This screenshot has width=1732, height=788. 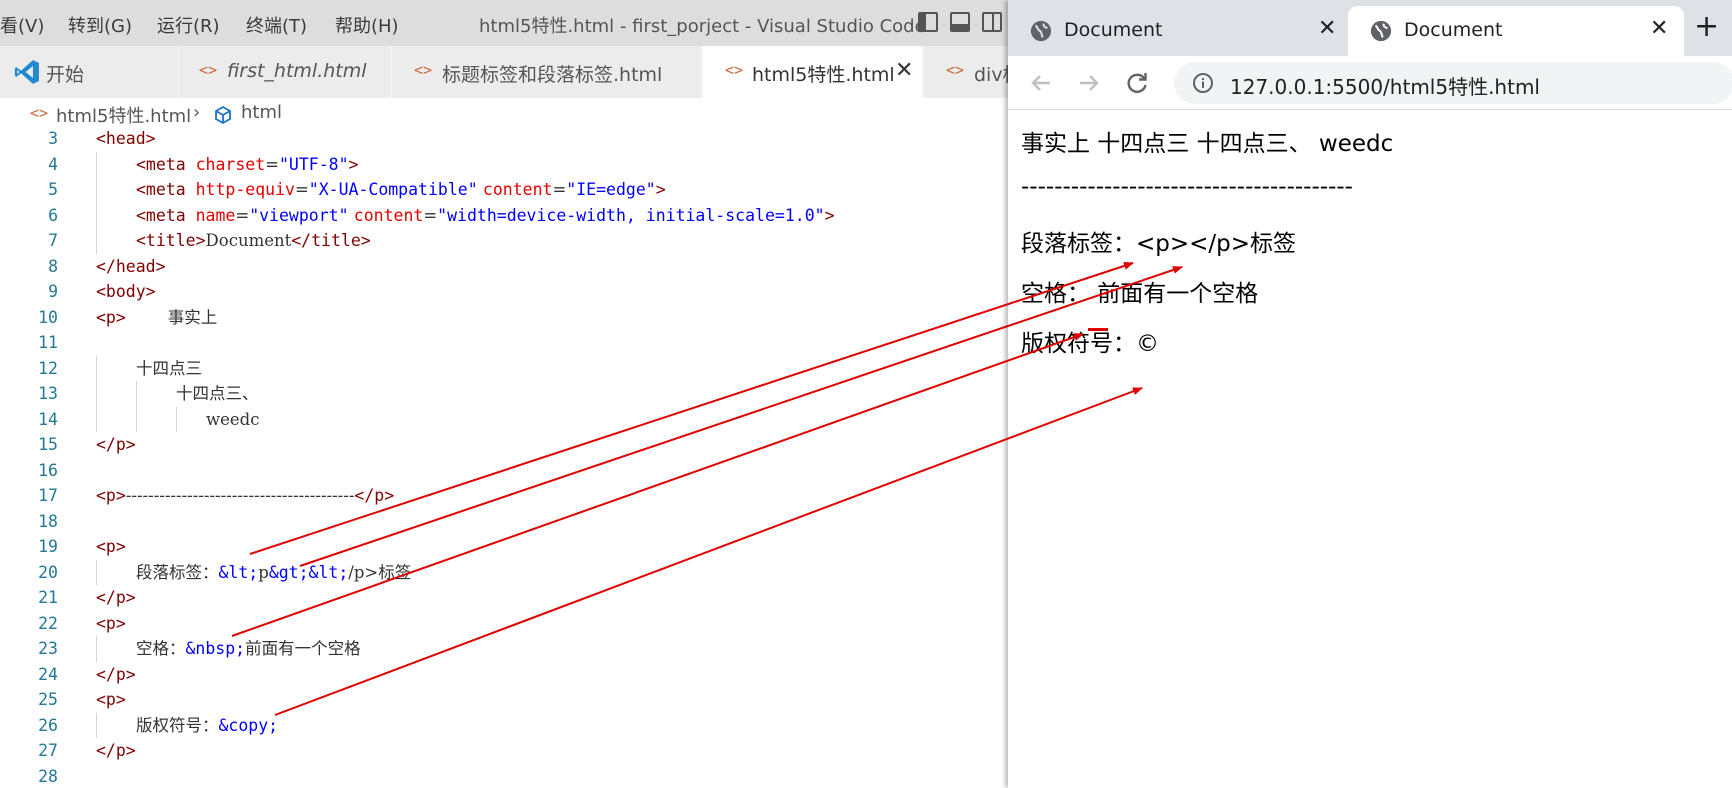 I want to click on code-line: 13 十四点三、, so click(x=505, y=394).